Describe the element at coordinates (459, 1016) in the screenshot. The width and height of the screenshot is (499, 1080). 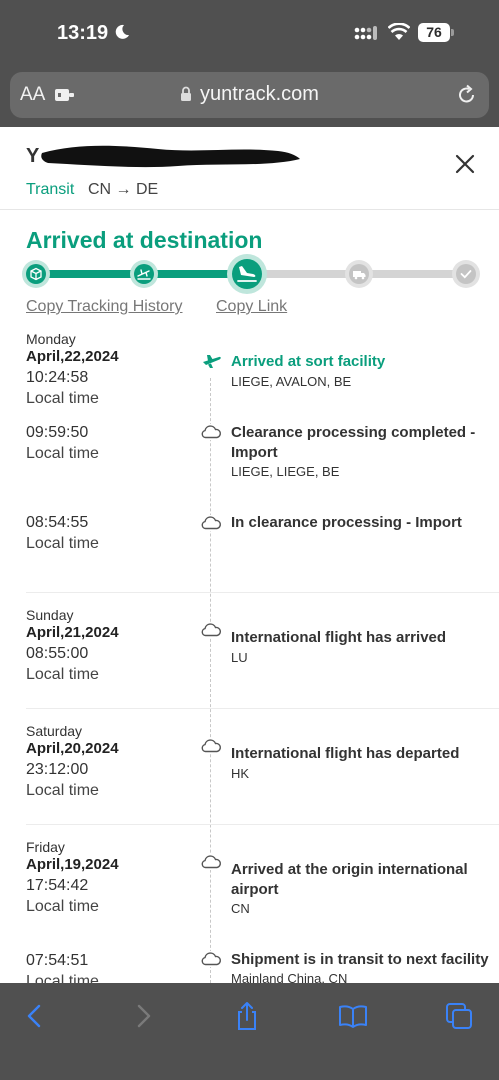
I see `tabs-icon` at that location.